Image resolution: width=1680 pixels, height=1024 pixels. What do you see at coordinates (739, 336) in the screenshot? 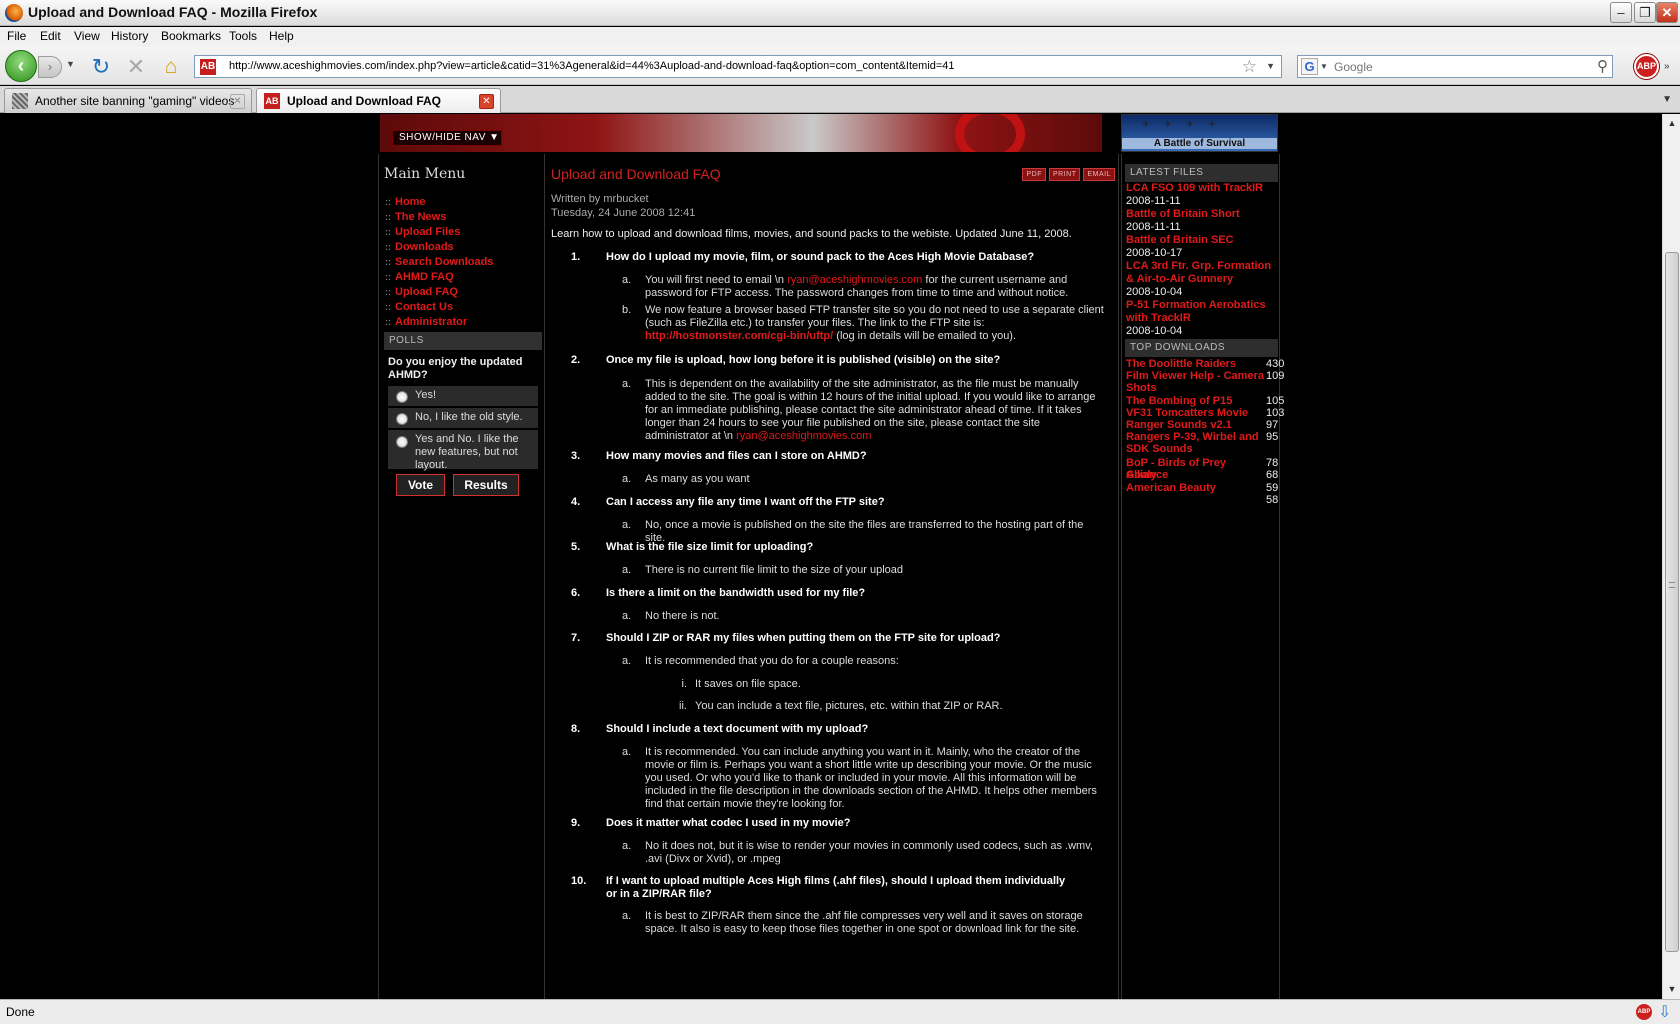
I see `ftp-link: http://hostmonster.com/cgi-bin/uftp/` at bounding box center [739, 336].